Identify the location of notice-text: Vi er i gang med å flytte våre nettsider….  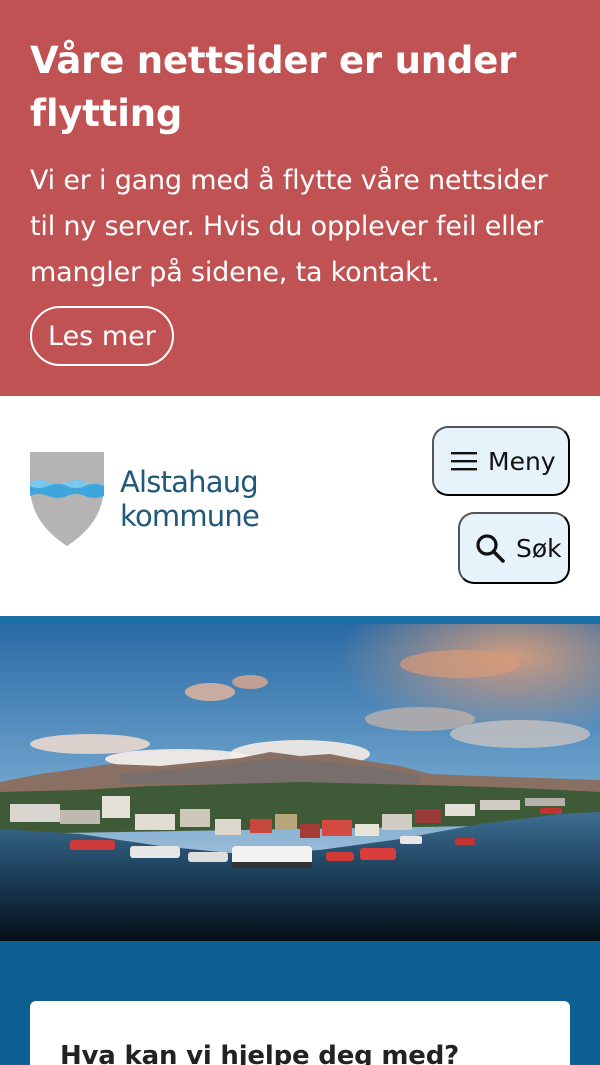
(289, 226).